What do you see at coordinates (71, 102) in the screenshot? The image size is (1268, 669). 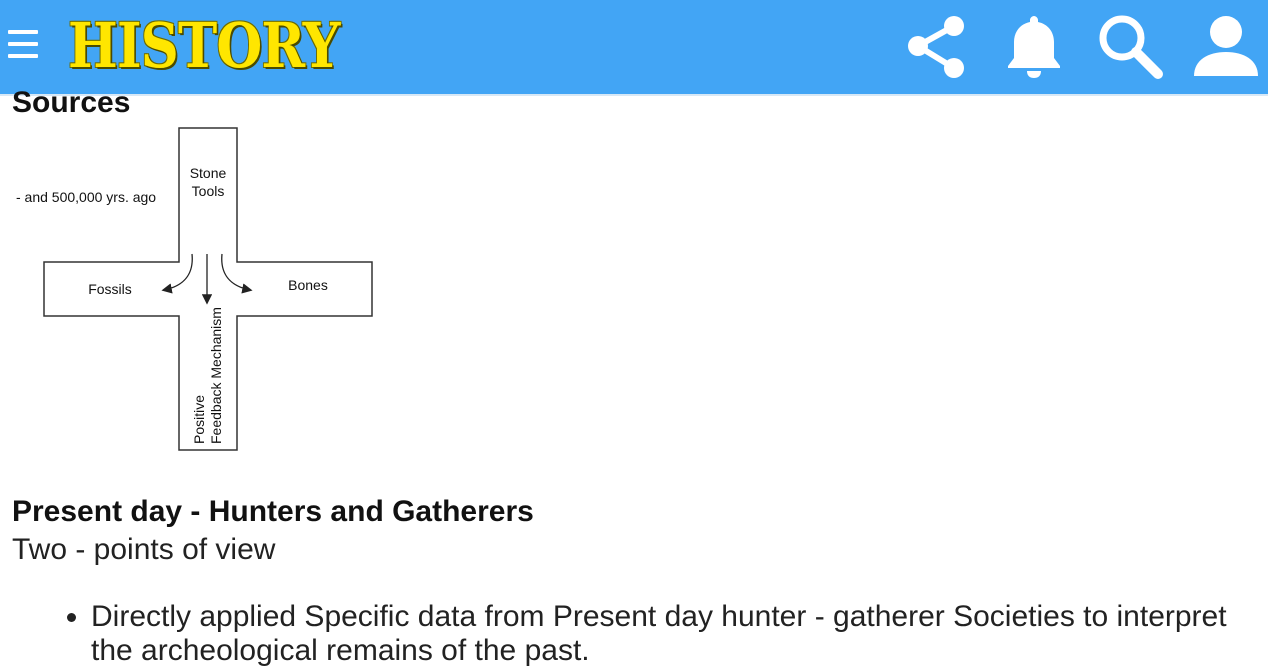 I see `sources-heading: Sources` at bounding box center [71, 102].